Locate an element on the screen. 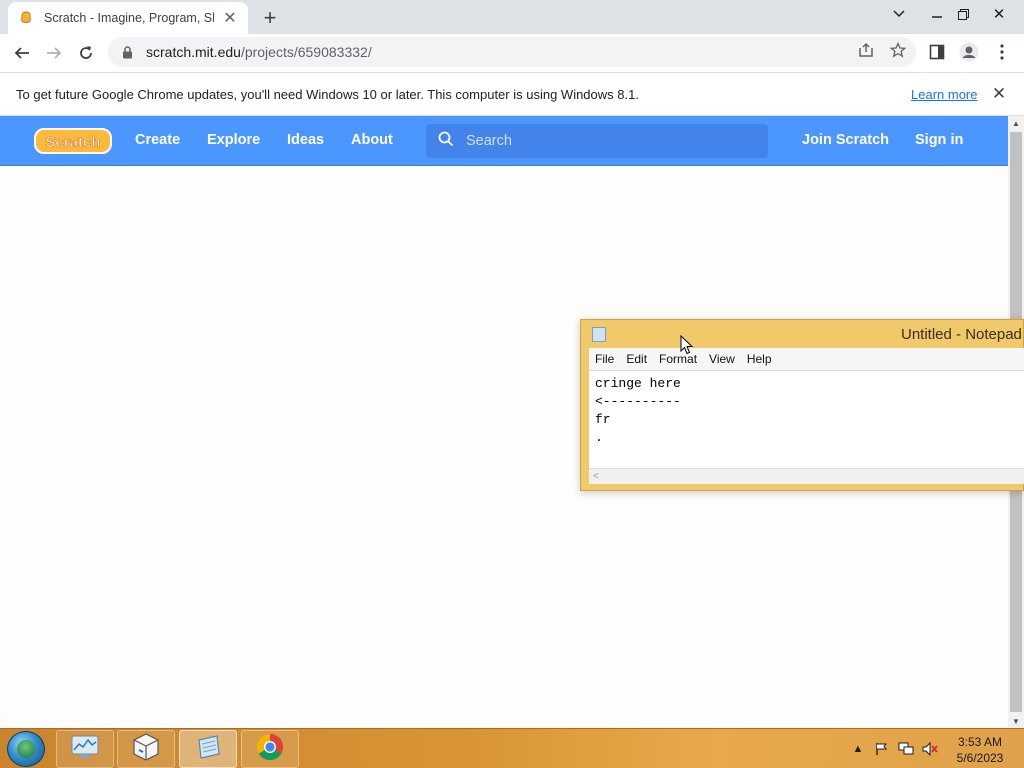  share-icon is located at coordinates (866, 50).